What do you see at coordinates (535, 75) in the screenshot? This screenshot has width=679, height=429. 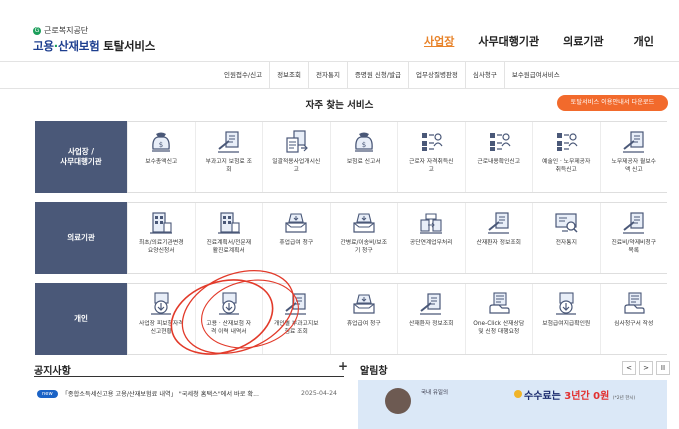 I see `sub-nav-item: 보수원급여서비스` at bounding box center [535, 75].